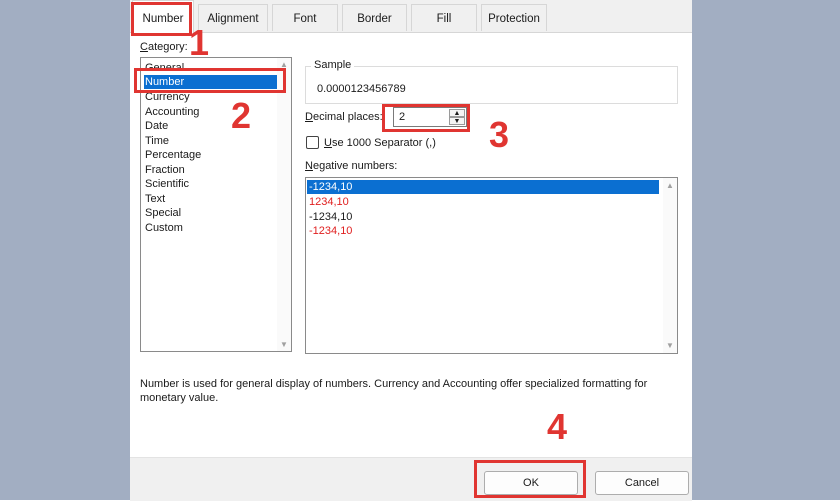 The image size is (840, 501). I want to click on tab-protection: Protection, so click(514, 17).